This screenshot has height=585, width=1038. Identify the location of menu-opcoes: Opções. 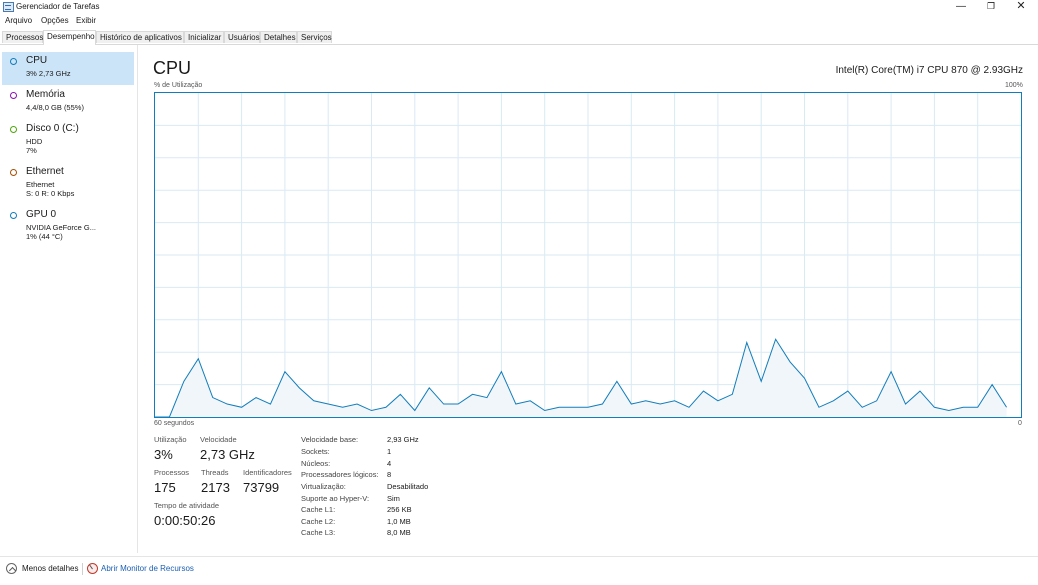
(55, 20).